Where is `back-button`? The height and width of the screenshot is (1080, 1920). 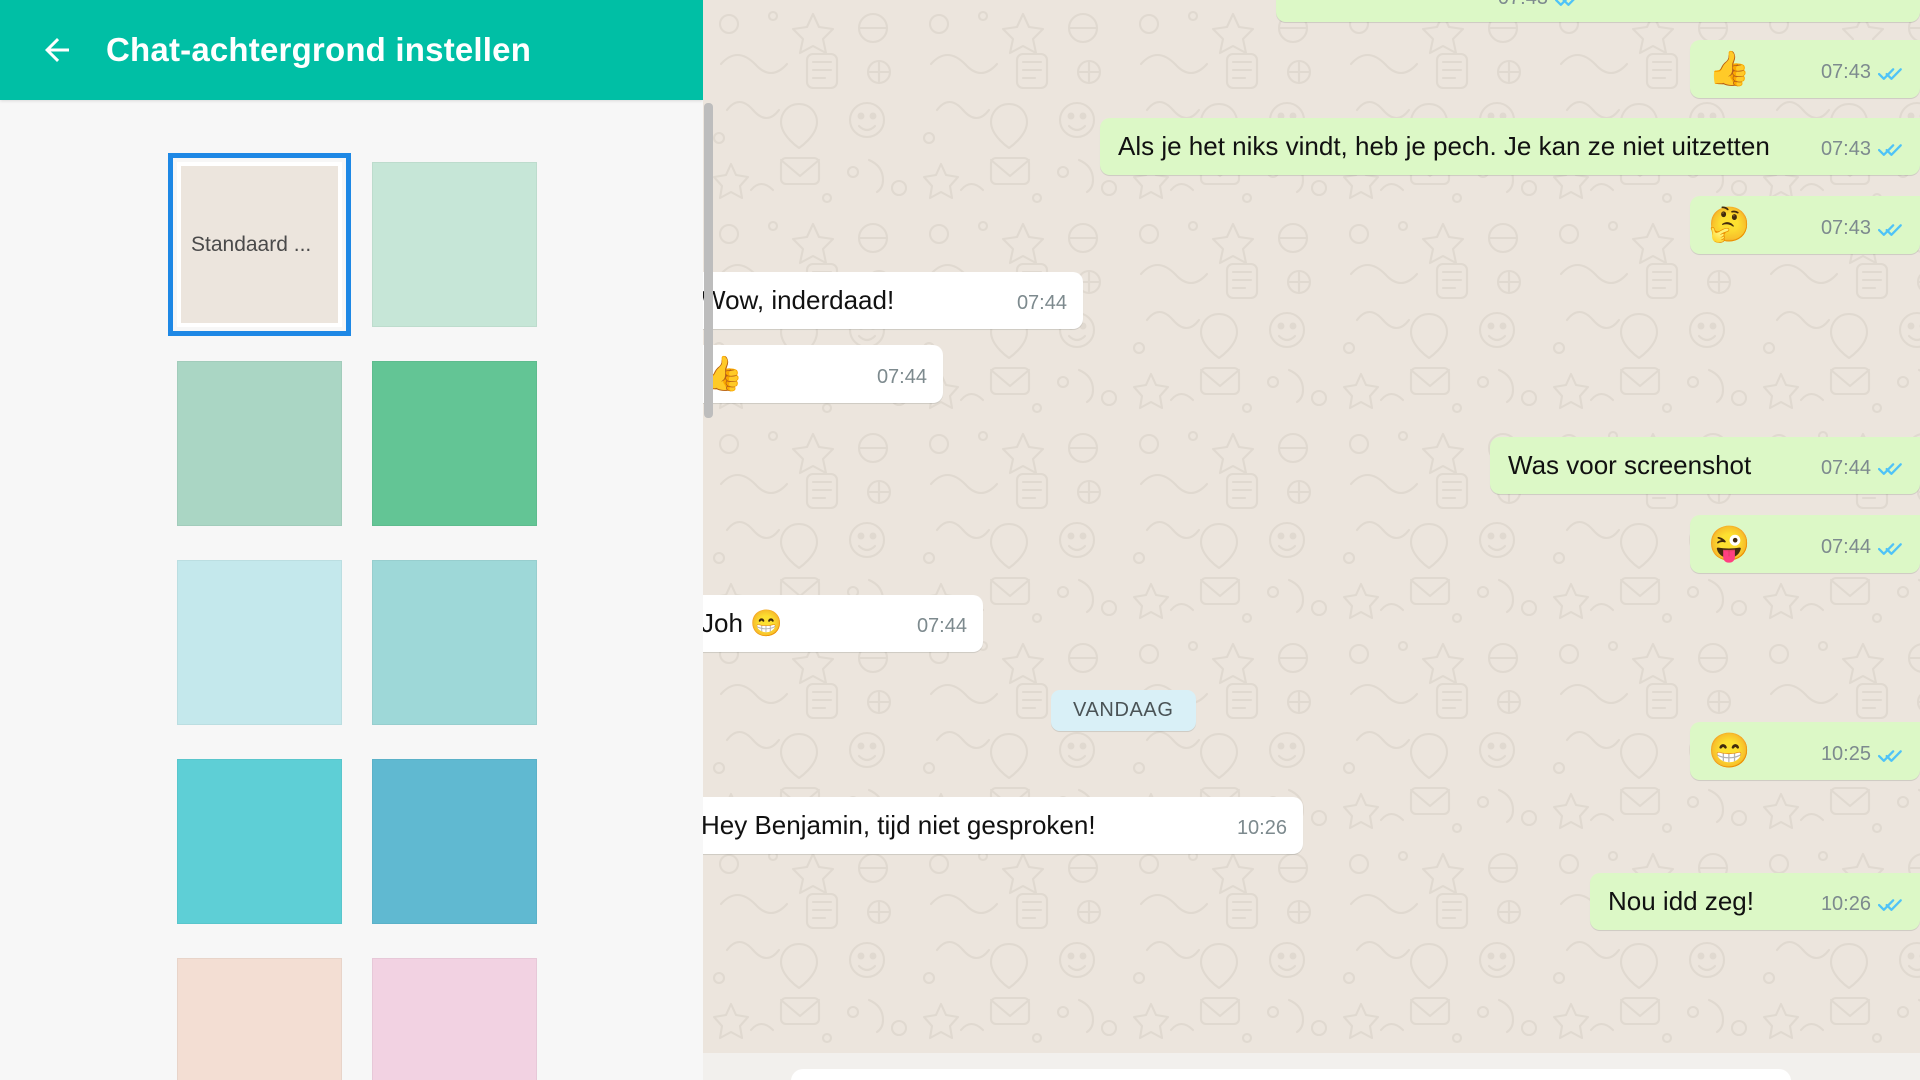 back-button is located at coordinates (57, 50).